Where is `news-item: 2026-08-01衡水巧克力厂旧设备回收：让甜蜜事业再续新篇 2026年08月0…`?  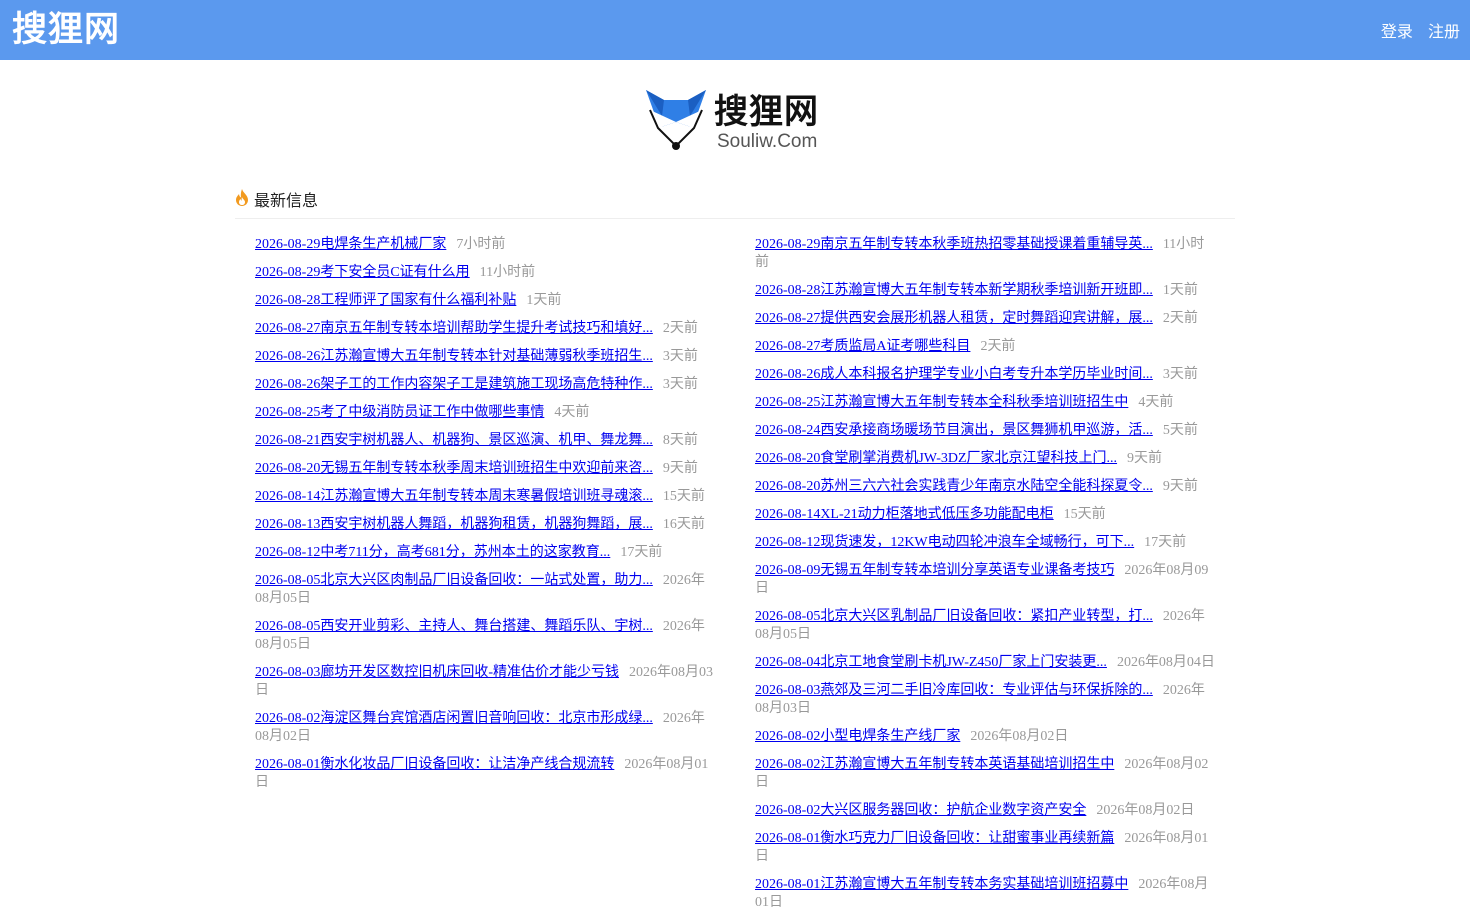 news-item: 2026-08-01衡水巧克力厂旧设备回收：让甜蜜事业再续新篇 2026年08月0… is located at coordinates (985, 848).